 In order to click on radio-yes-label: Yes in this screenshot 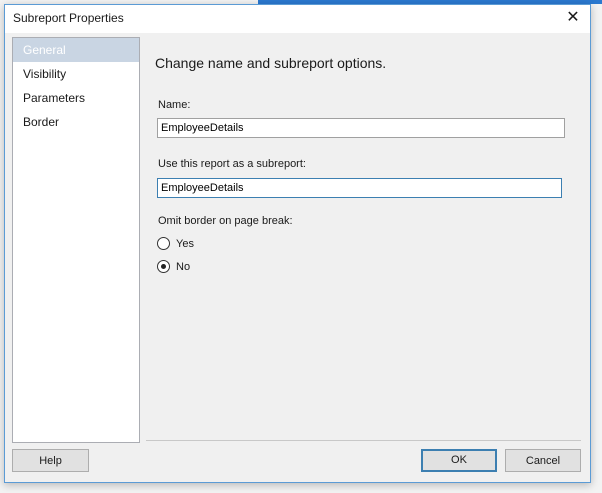, I will do `click(185, 243)`.